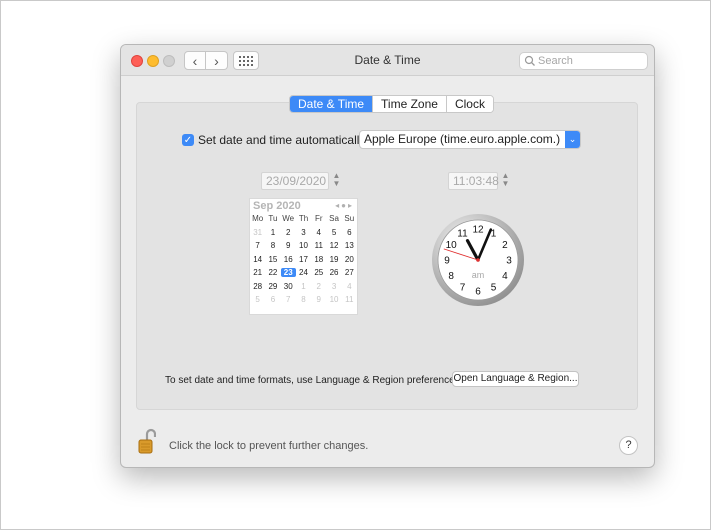  Describe the element at coordinates (318, 219) in the screenshot. I see `weekday-label: Fr` at that location.